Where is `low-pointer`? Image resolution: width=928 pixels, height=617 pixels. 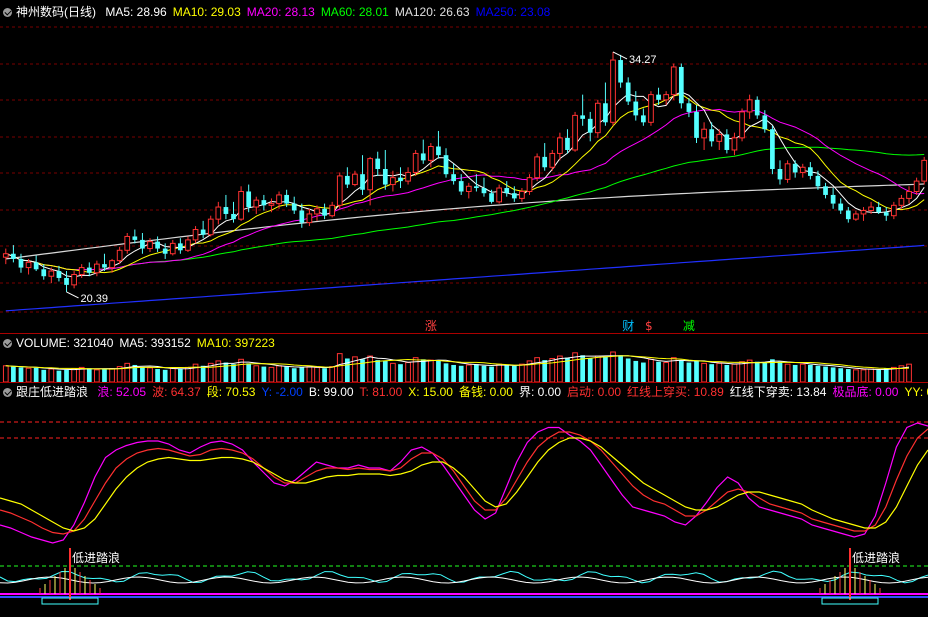
low-pointer is located at coordinates (72, 295).